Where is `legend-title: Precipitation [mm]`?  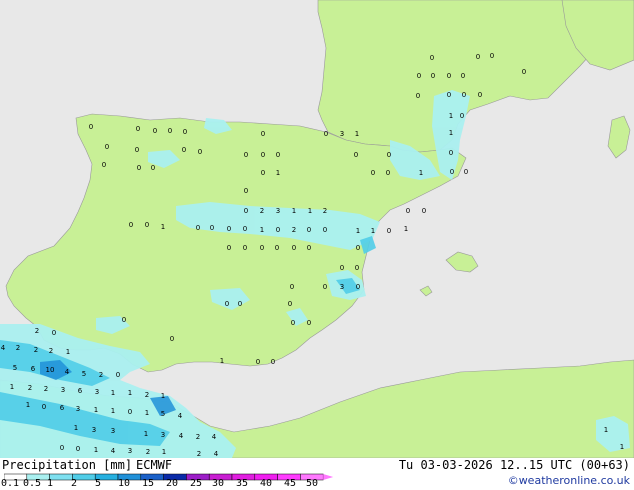 legend-title: Precipitation [mm] is located at coordinates (67, 465).